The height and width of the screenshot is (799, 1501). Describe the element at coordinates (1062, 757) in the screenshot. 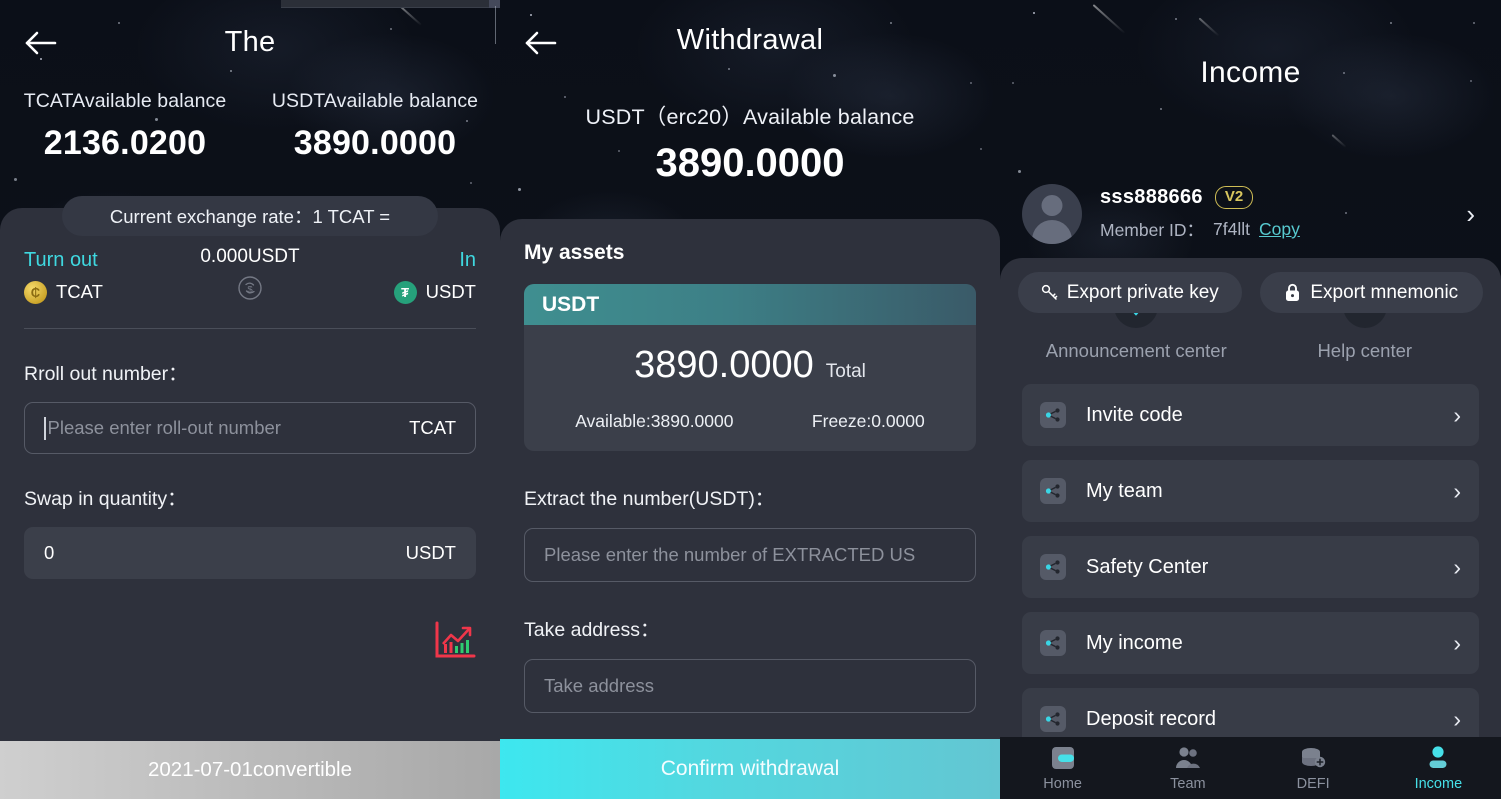

I see `home-icon` at that location.